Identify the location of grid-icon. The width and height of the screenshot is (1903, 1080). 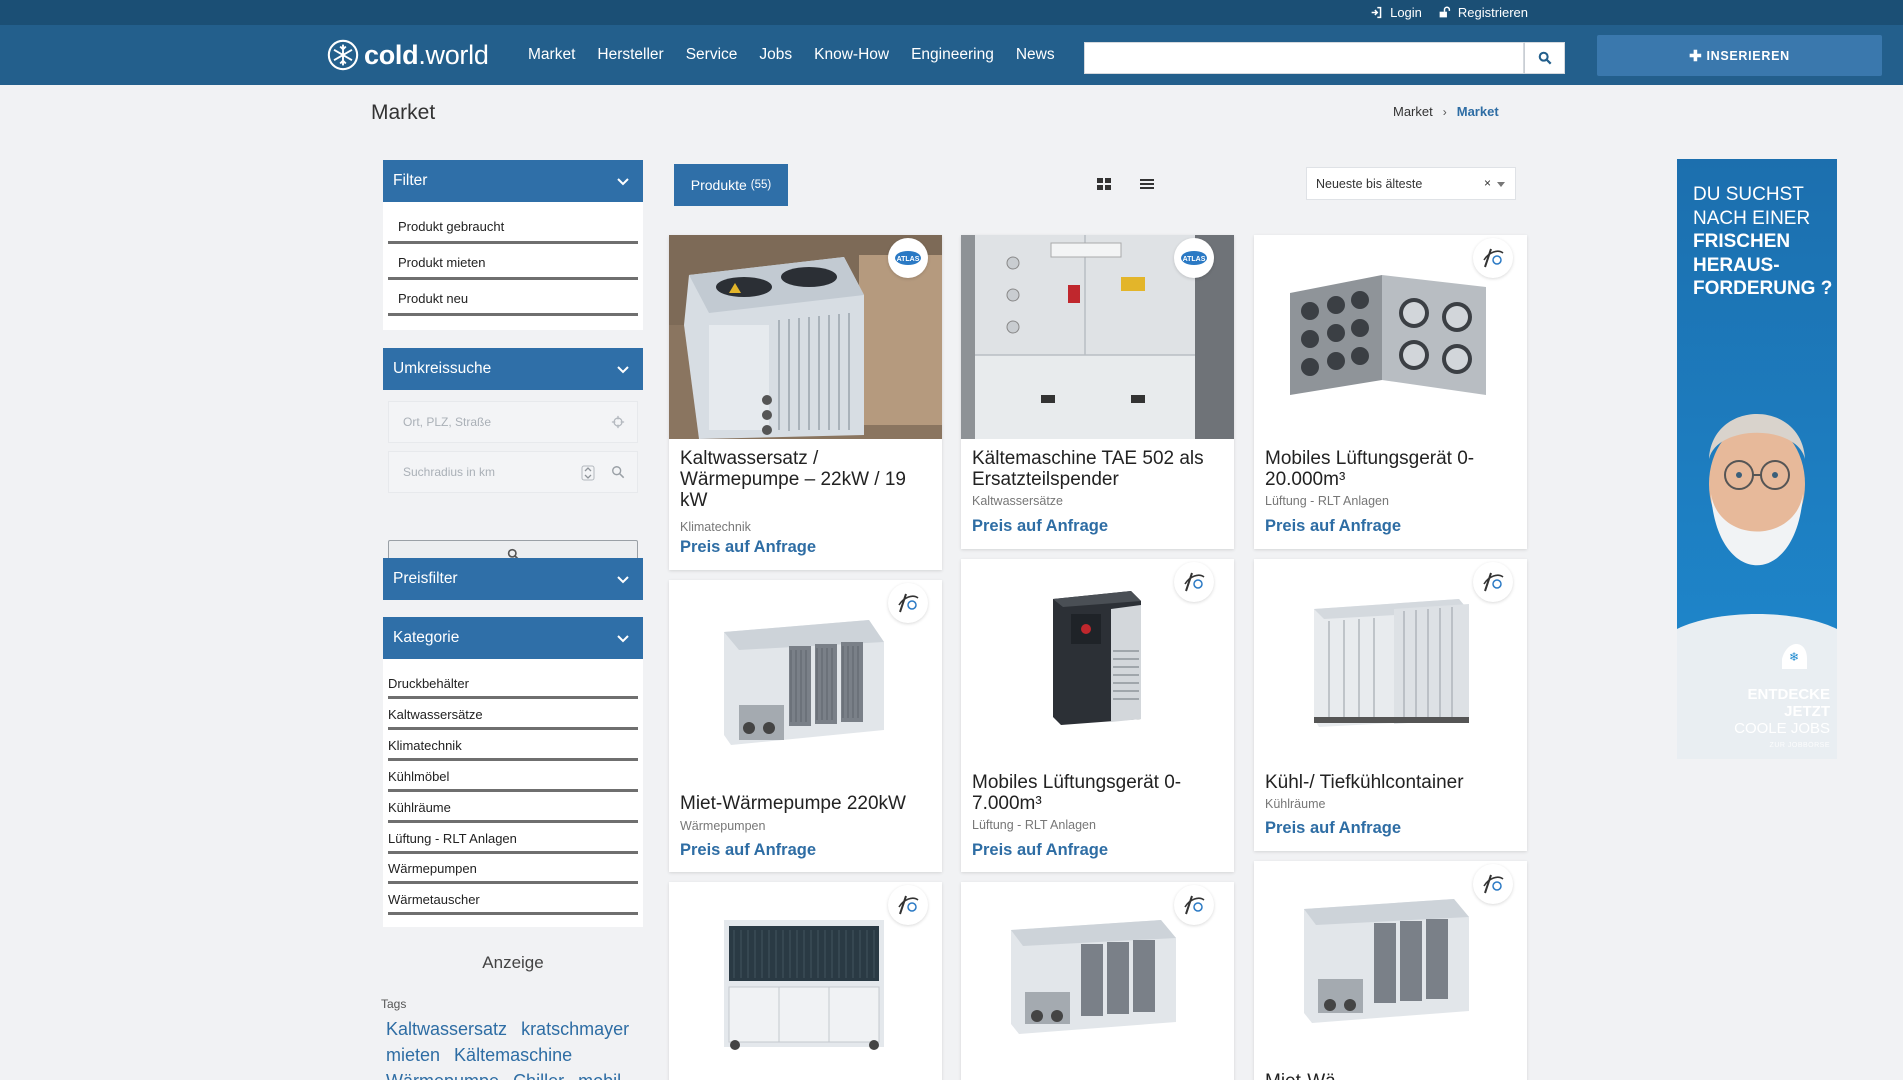
(1104, 184).